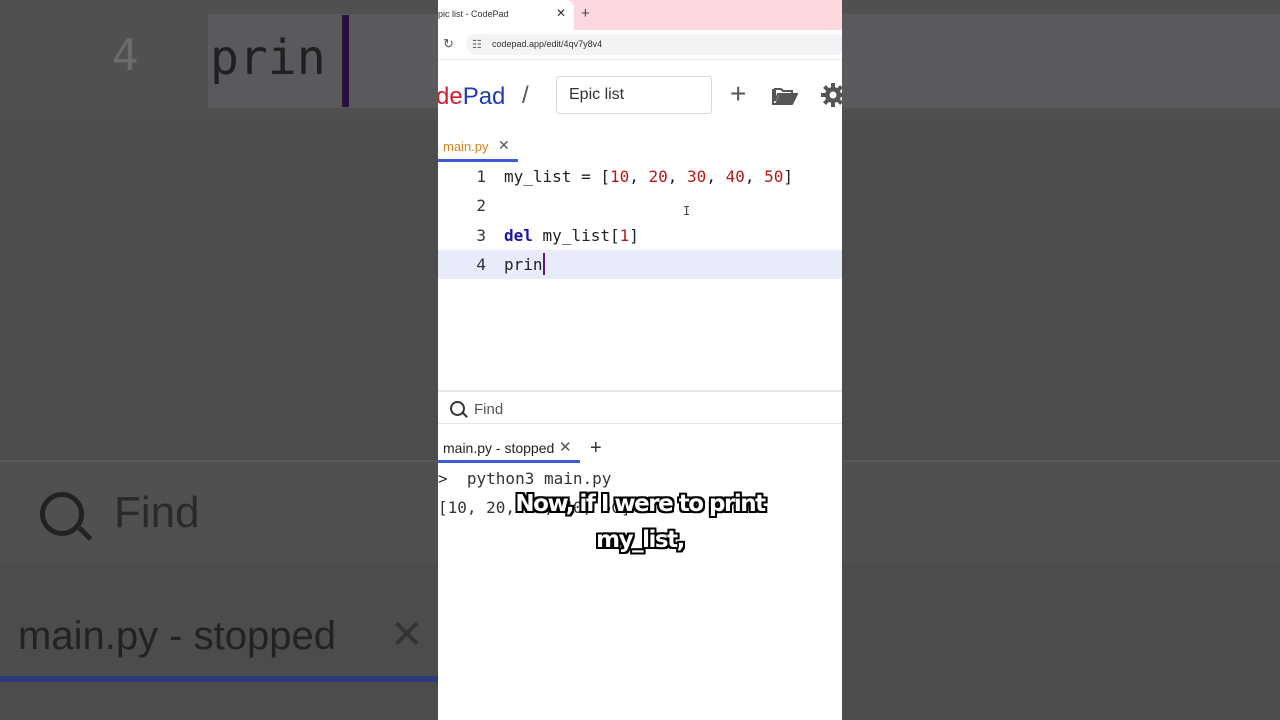  What do you see at coordinates (448, 44) in the screenshot?
I see `reload-icon: ↻` at bounding box center [448, 44].